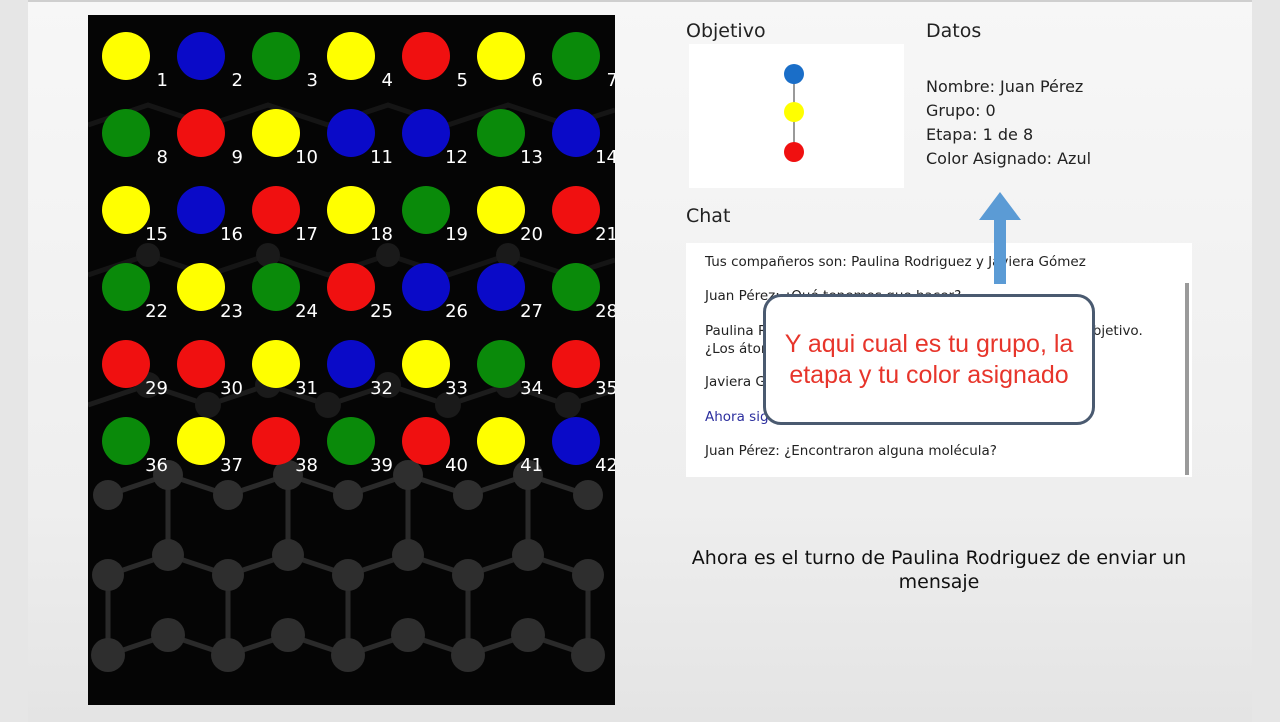 The image size is (1280, 722). Describe the element at coordinates (381, 388) in the screenshot. I see `atom-number-label: 32` at that location.